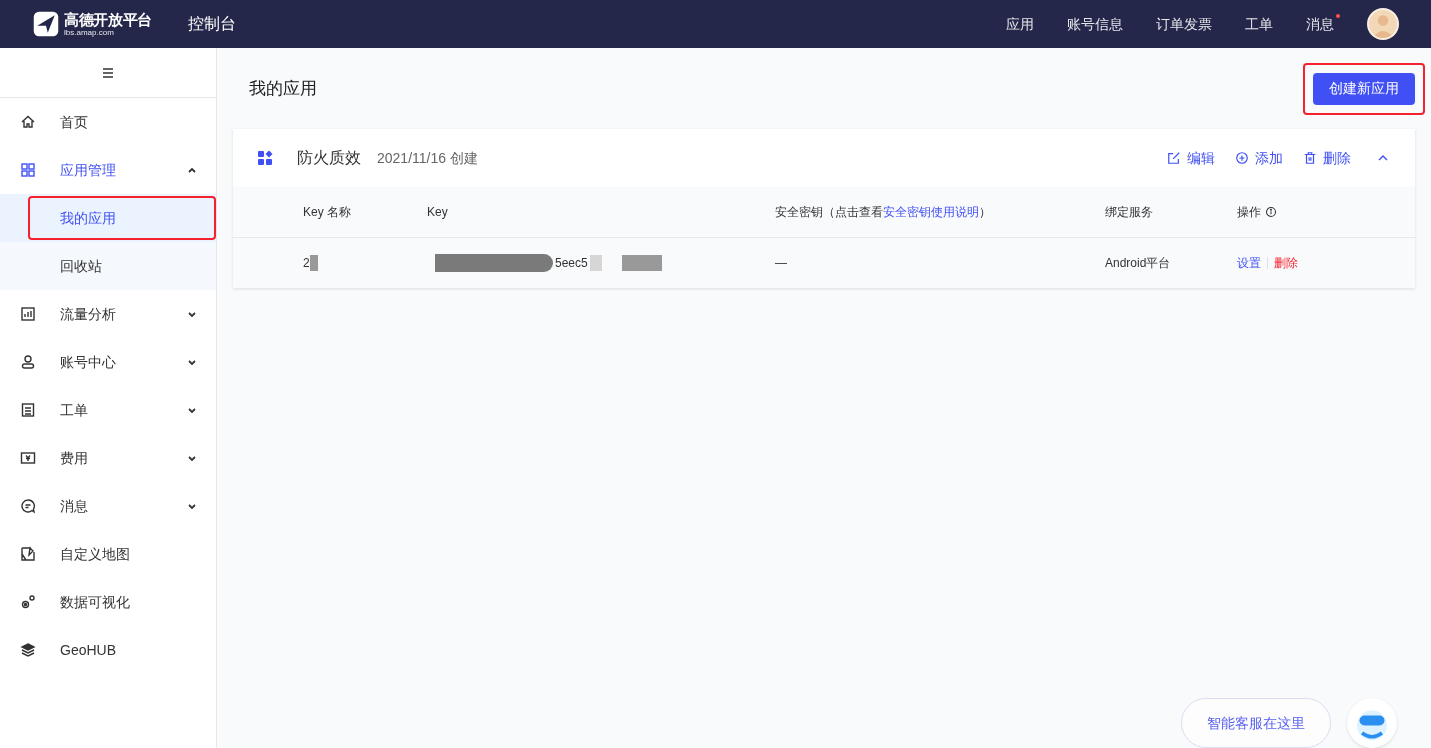 This screenshot has width=1431, height=748. Describe the element at coordinates (28, 362) in the screenshot. I see `person-icon` at that location.